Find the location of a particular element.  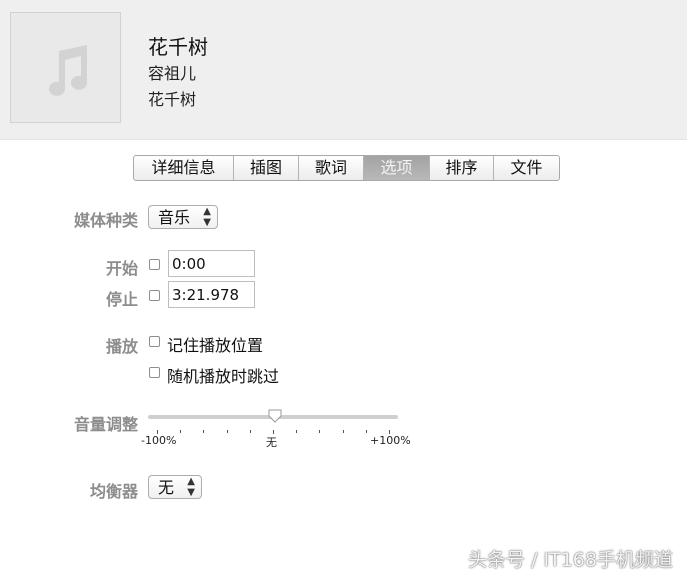

start-label: 开始 is located at coordinates (121, 268).